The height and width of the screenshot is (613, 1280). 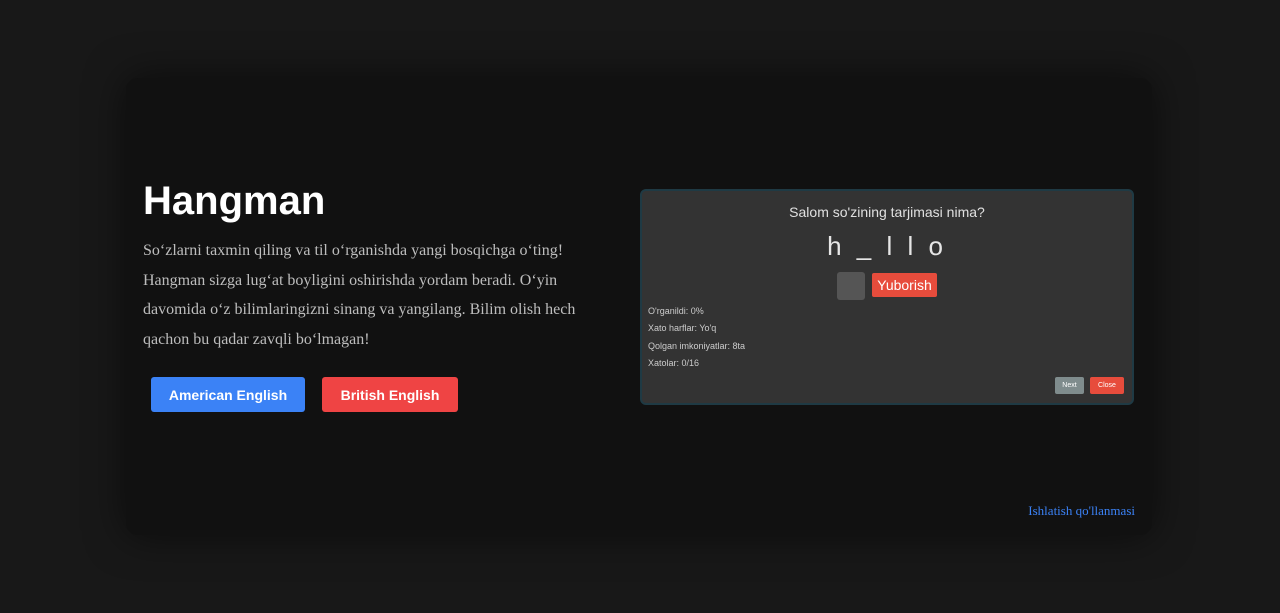 I want to click on british-english-button: British English, so click(x=390, y=394).